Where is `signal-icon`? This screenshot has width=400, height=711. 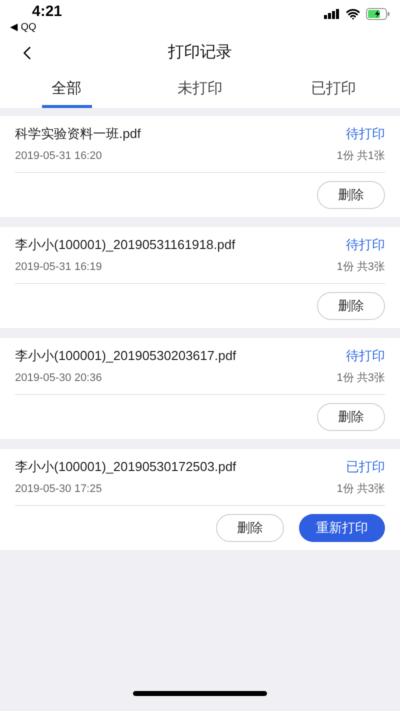 signal-icon is located at coordinates (332, 14).